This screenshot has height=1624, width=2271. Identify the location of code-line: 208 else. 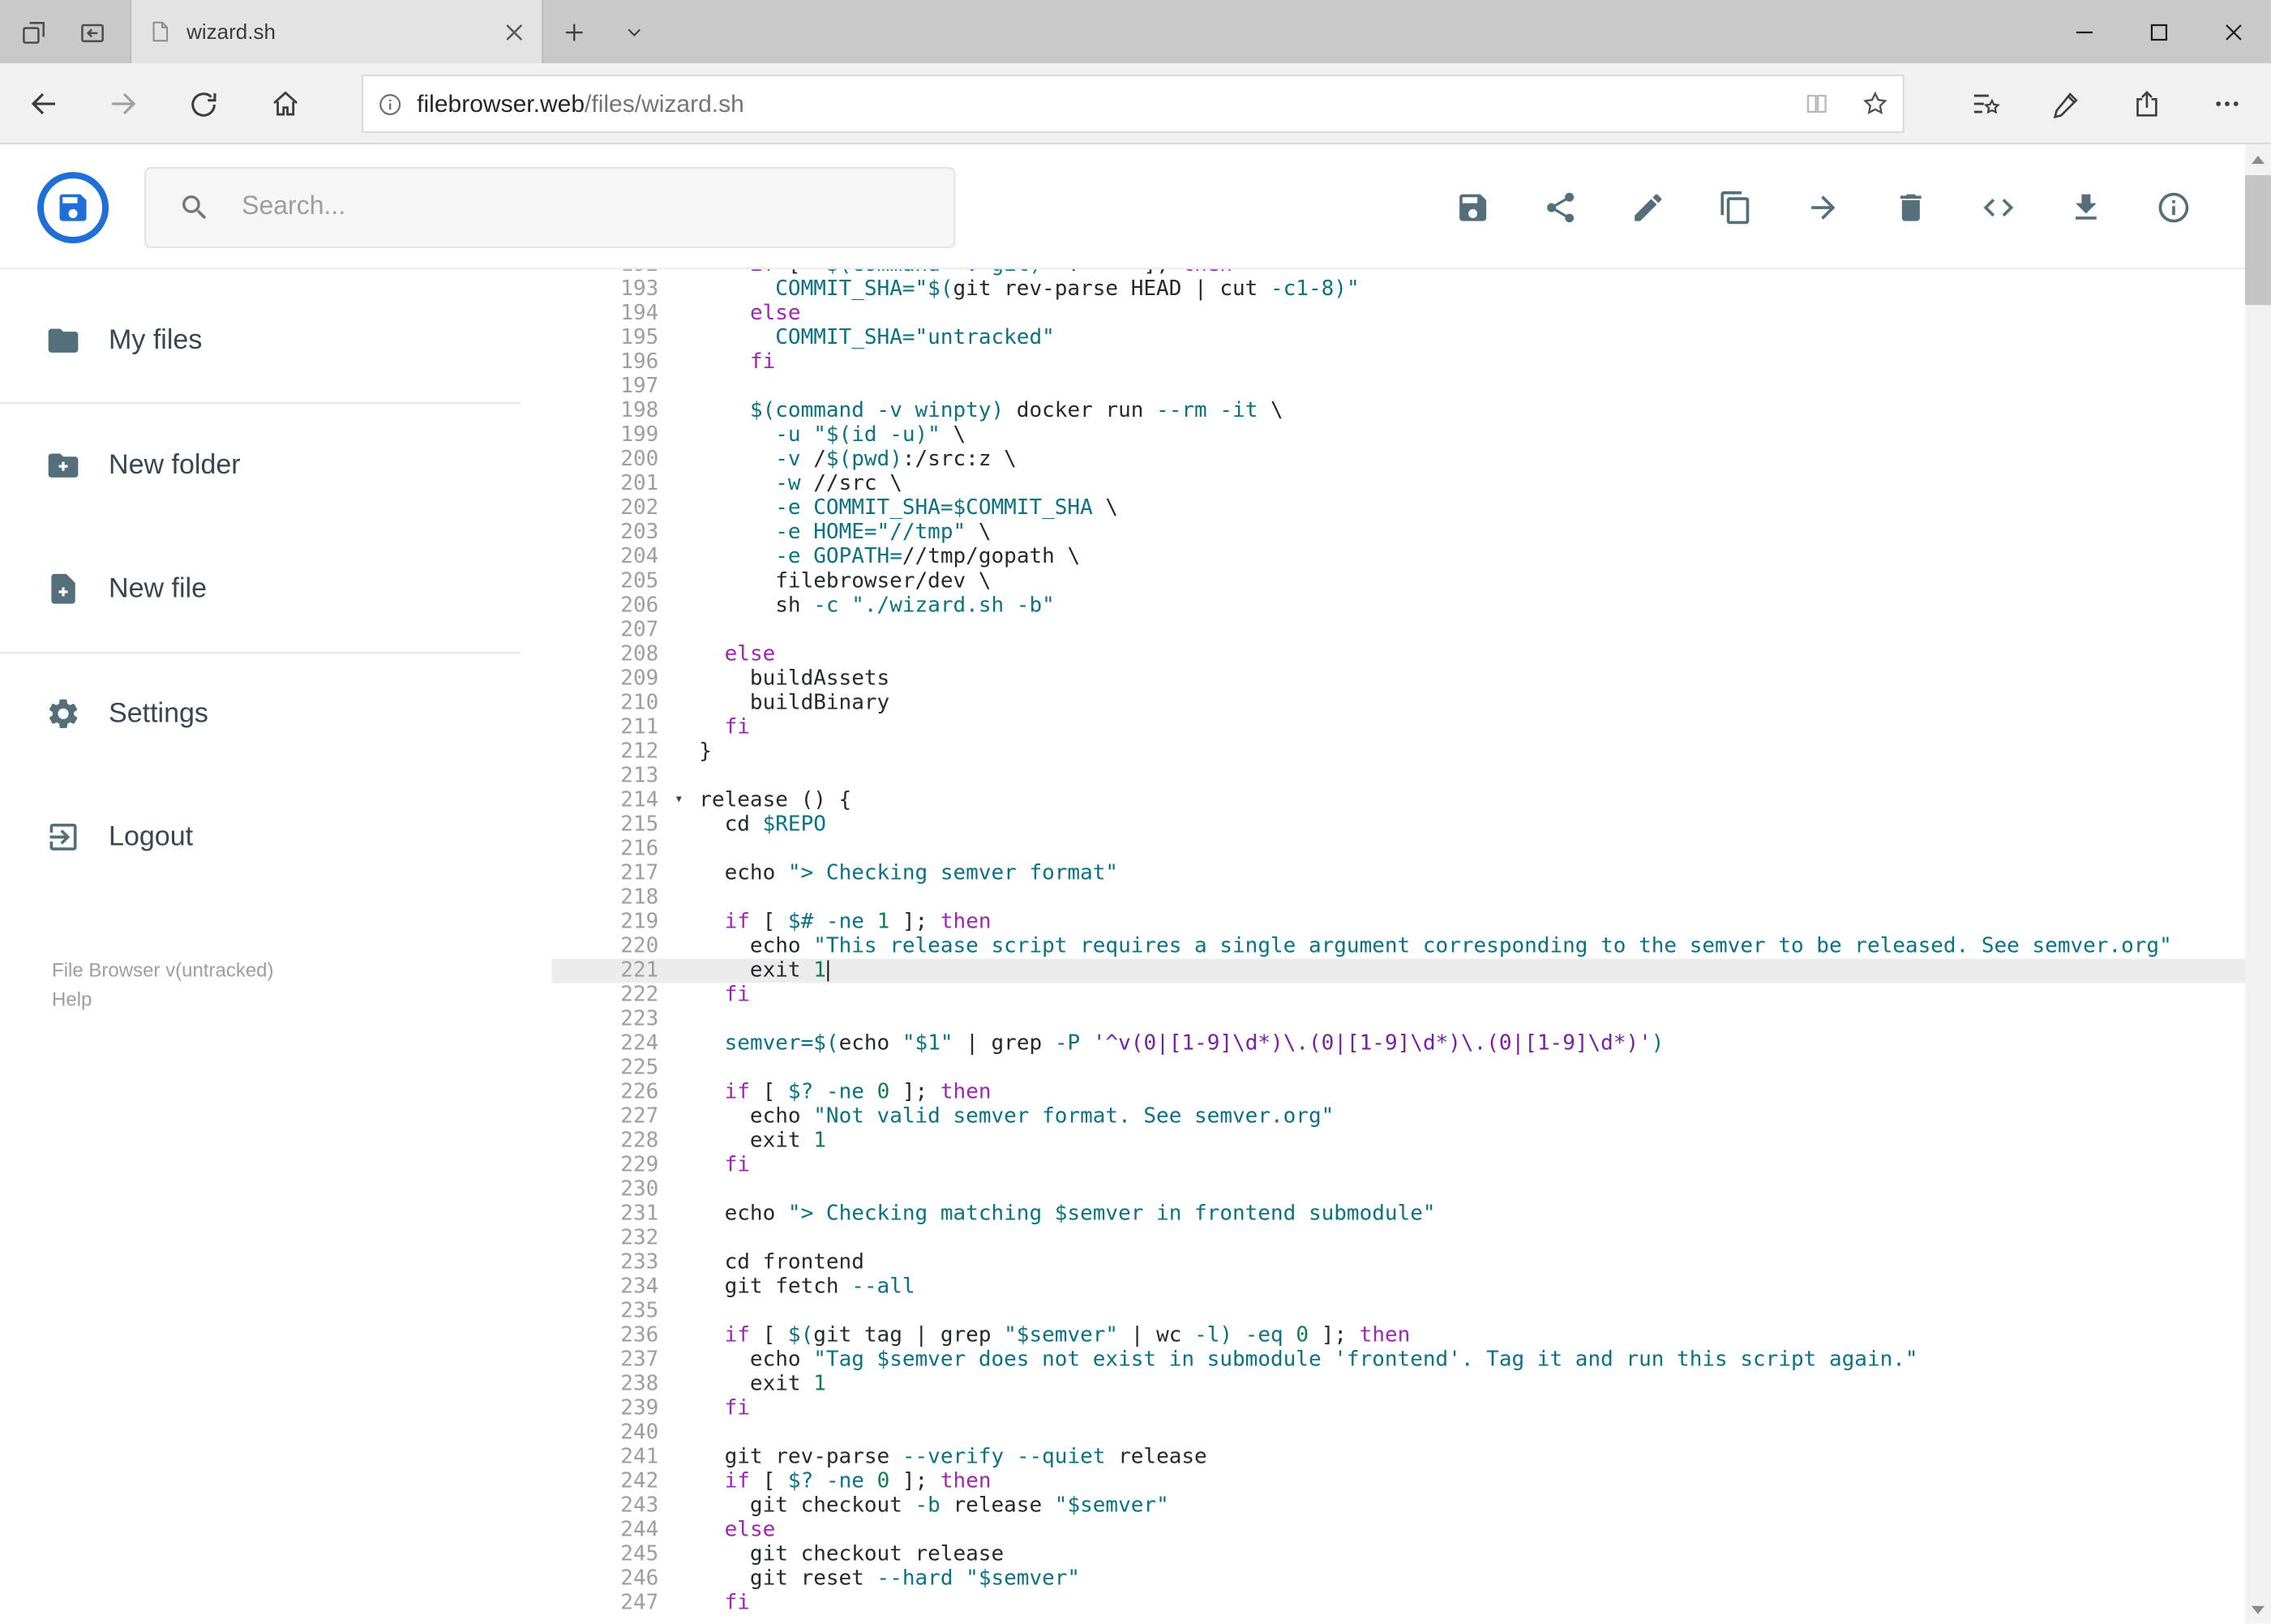
(1398, 654).